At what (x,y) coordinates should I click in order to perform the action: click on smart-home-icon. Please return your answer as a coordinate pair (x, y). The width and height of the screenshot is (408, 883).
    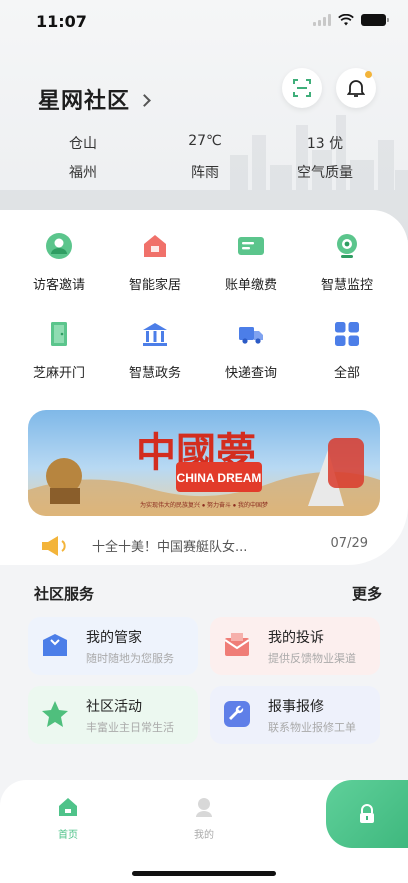
    Looking at the image, I should click on (155, 246).